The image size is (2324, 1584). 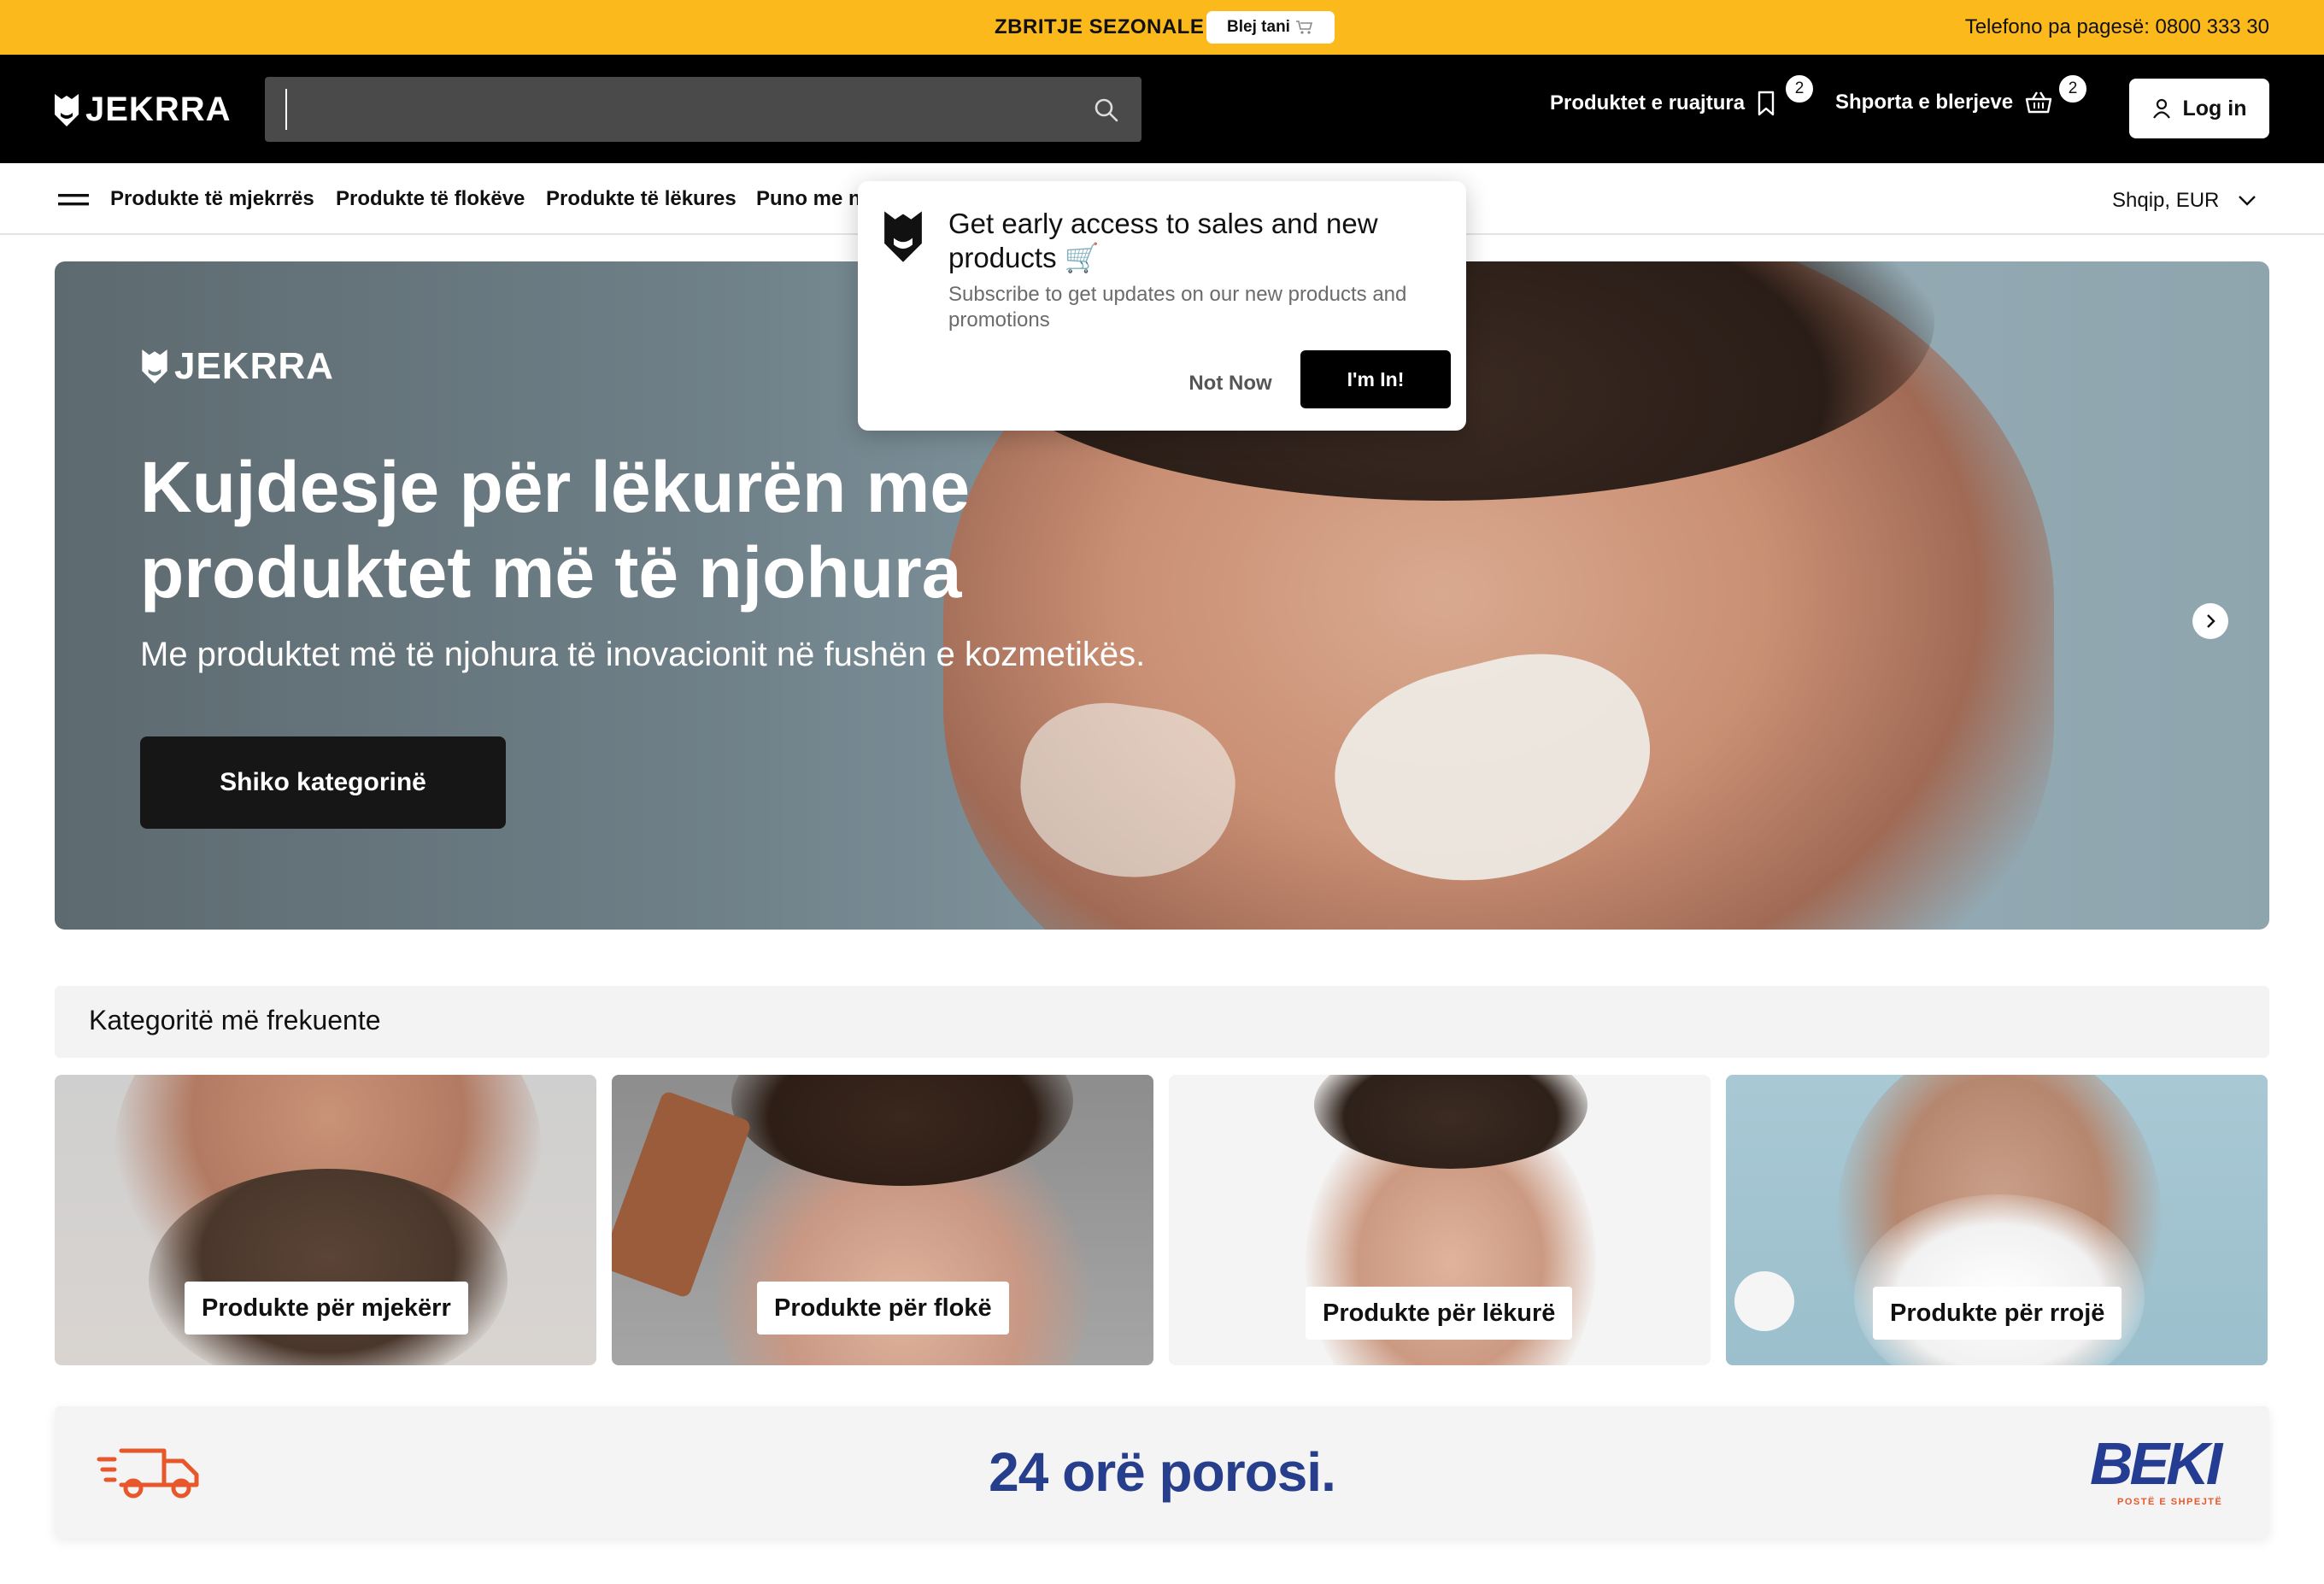 I want to click on category-card-hair: Produkte për flokë, so click(x=882, y=1220).